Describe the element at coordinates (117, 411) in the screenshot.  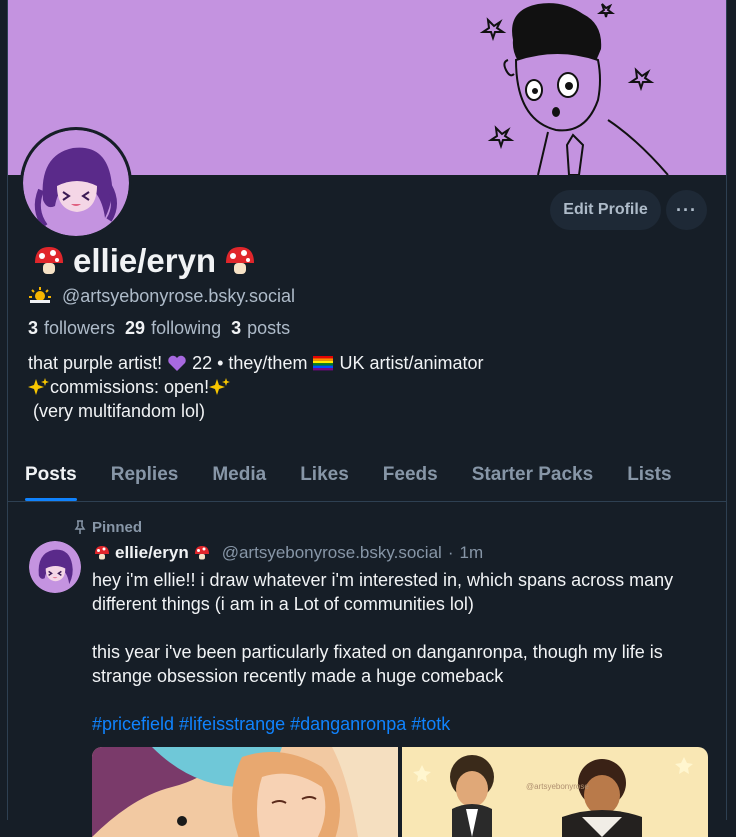
I see `bio-line-3: (very multifandom lol)` at that location.